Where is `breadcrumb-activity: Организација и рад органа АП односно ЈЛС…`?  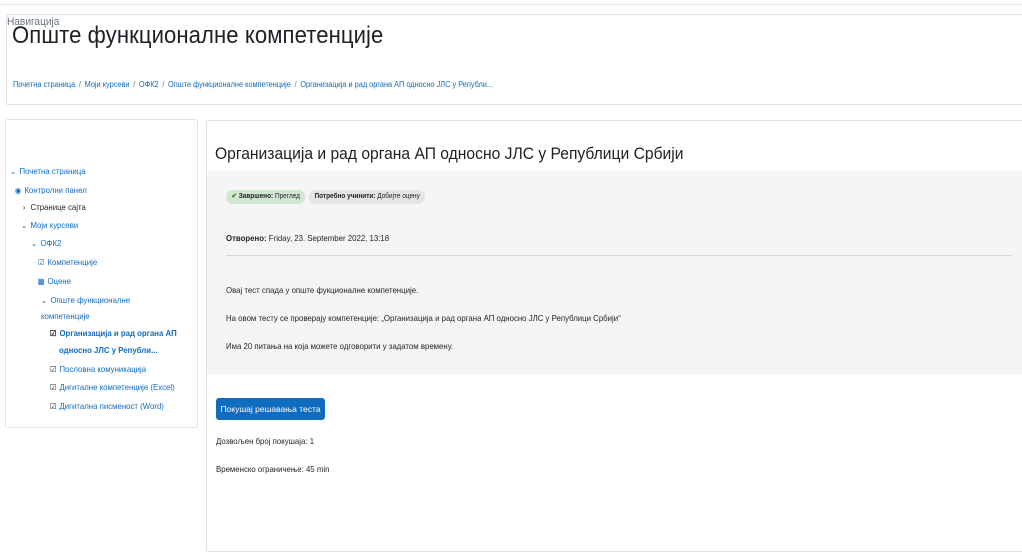 breadcrumb-activity: Организација и рад органа АП односно ЈЛС… is located at coordinates (396, 84).